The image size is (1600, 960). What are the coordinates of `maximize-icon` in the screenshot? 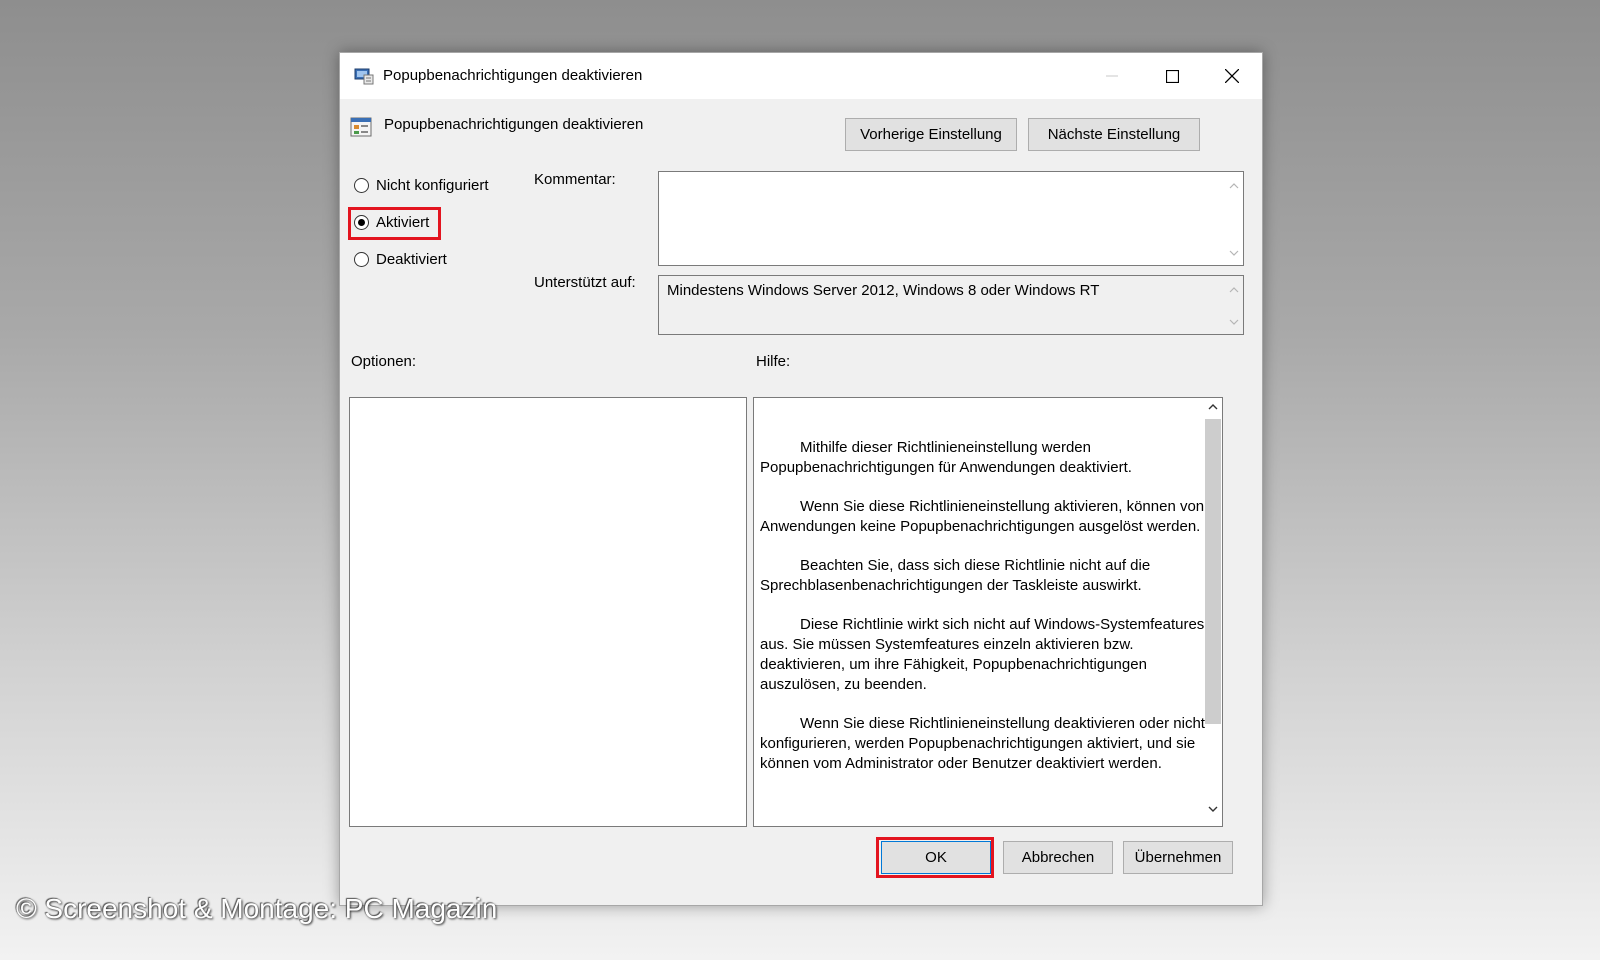 It's located at (1172, 76).